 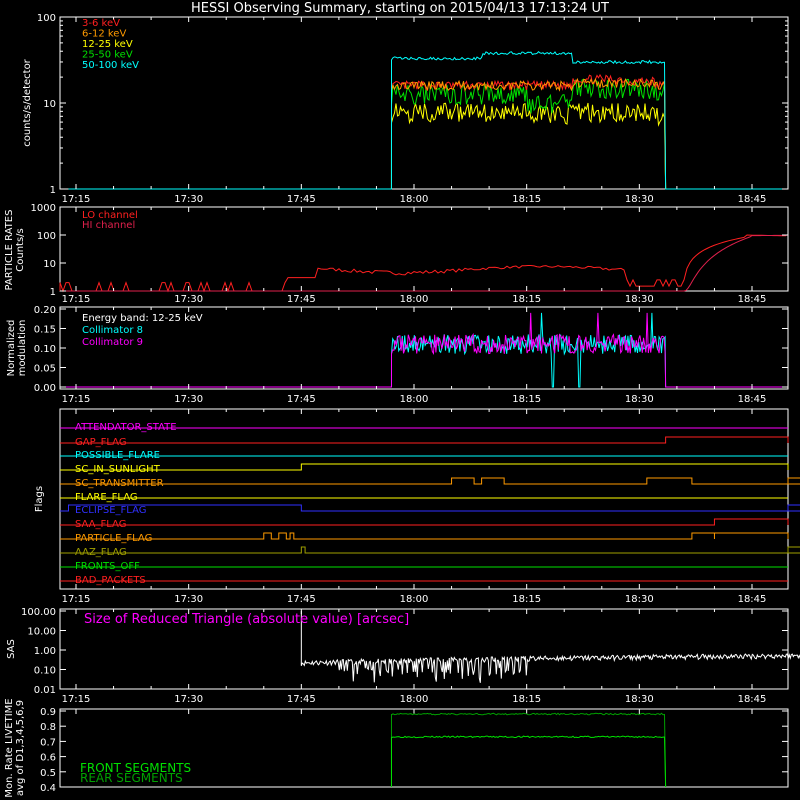 I want to click on particle-rates-plot, so click(x=423, y=263).